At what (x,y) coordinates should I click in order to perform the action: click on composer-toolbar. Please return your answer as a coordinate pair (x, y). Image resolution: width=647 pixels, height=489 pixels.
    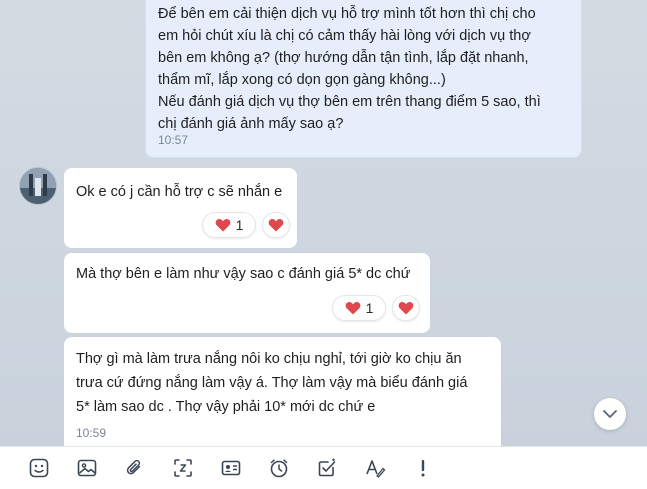
    Looking at the image, I should click on (323, 467).